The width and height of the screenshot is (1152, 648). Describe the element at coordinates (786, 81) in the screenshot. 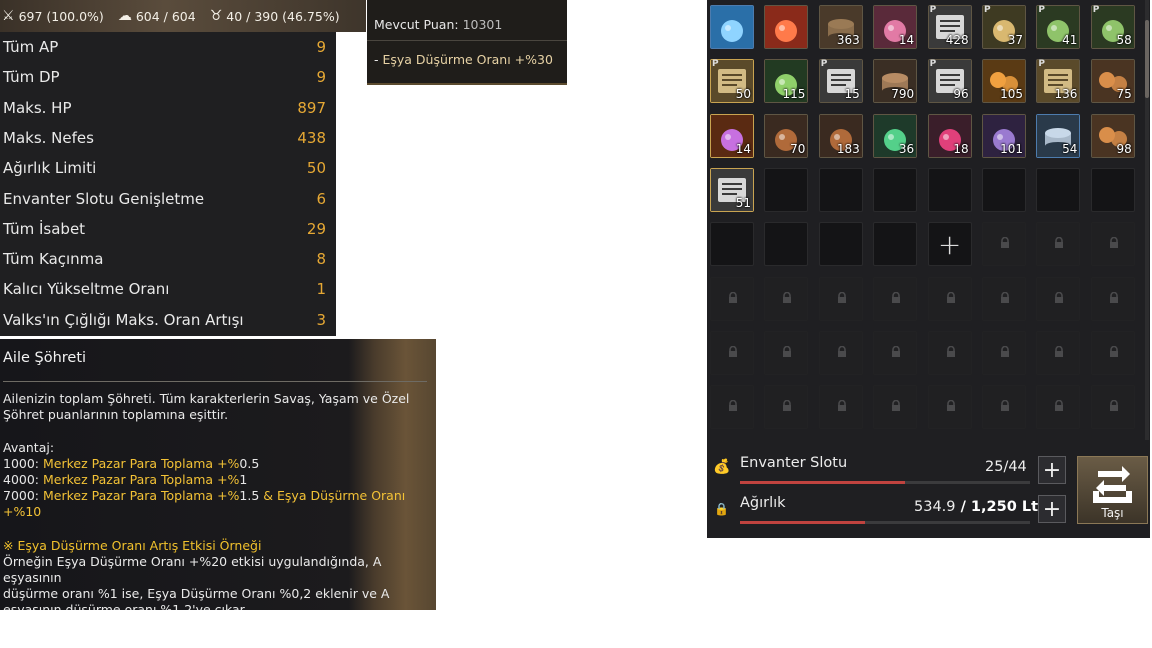

I see `inventory-slot: 115` at that location.